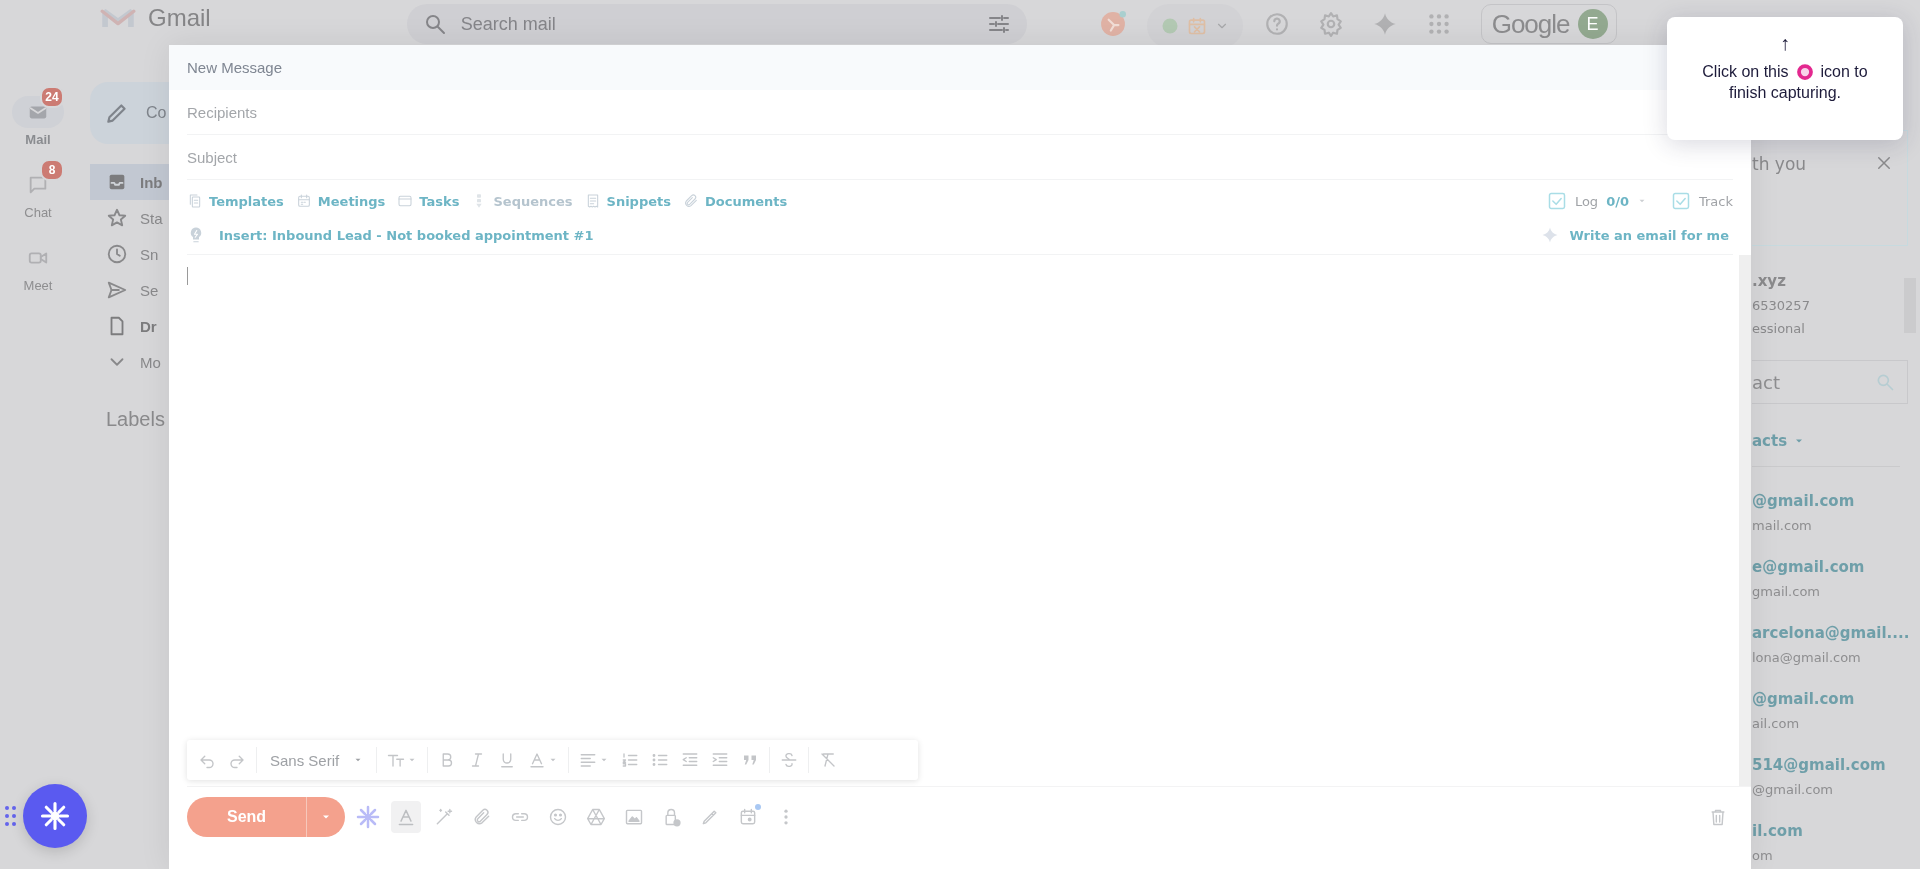 Image resolution: width=1920 pixels, height=869 pixels. I want to click on contact-name: e@gmail.com, so click(1836, 567).